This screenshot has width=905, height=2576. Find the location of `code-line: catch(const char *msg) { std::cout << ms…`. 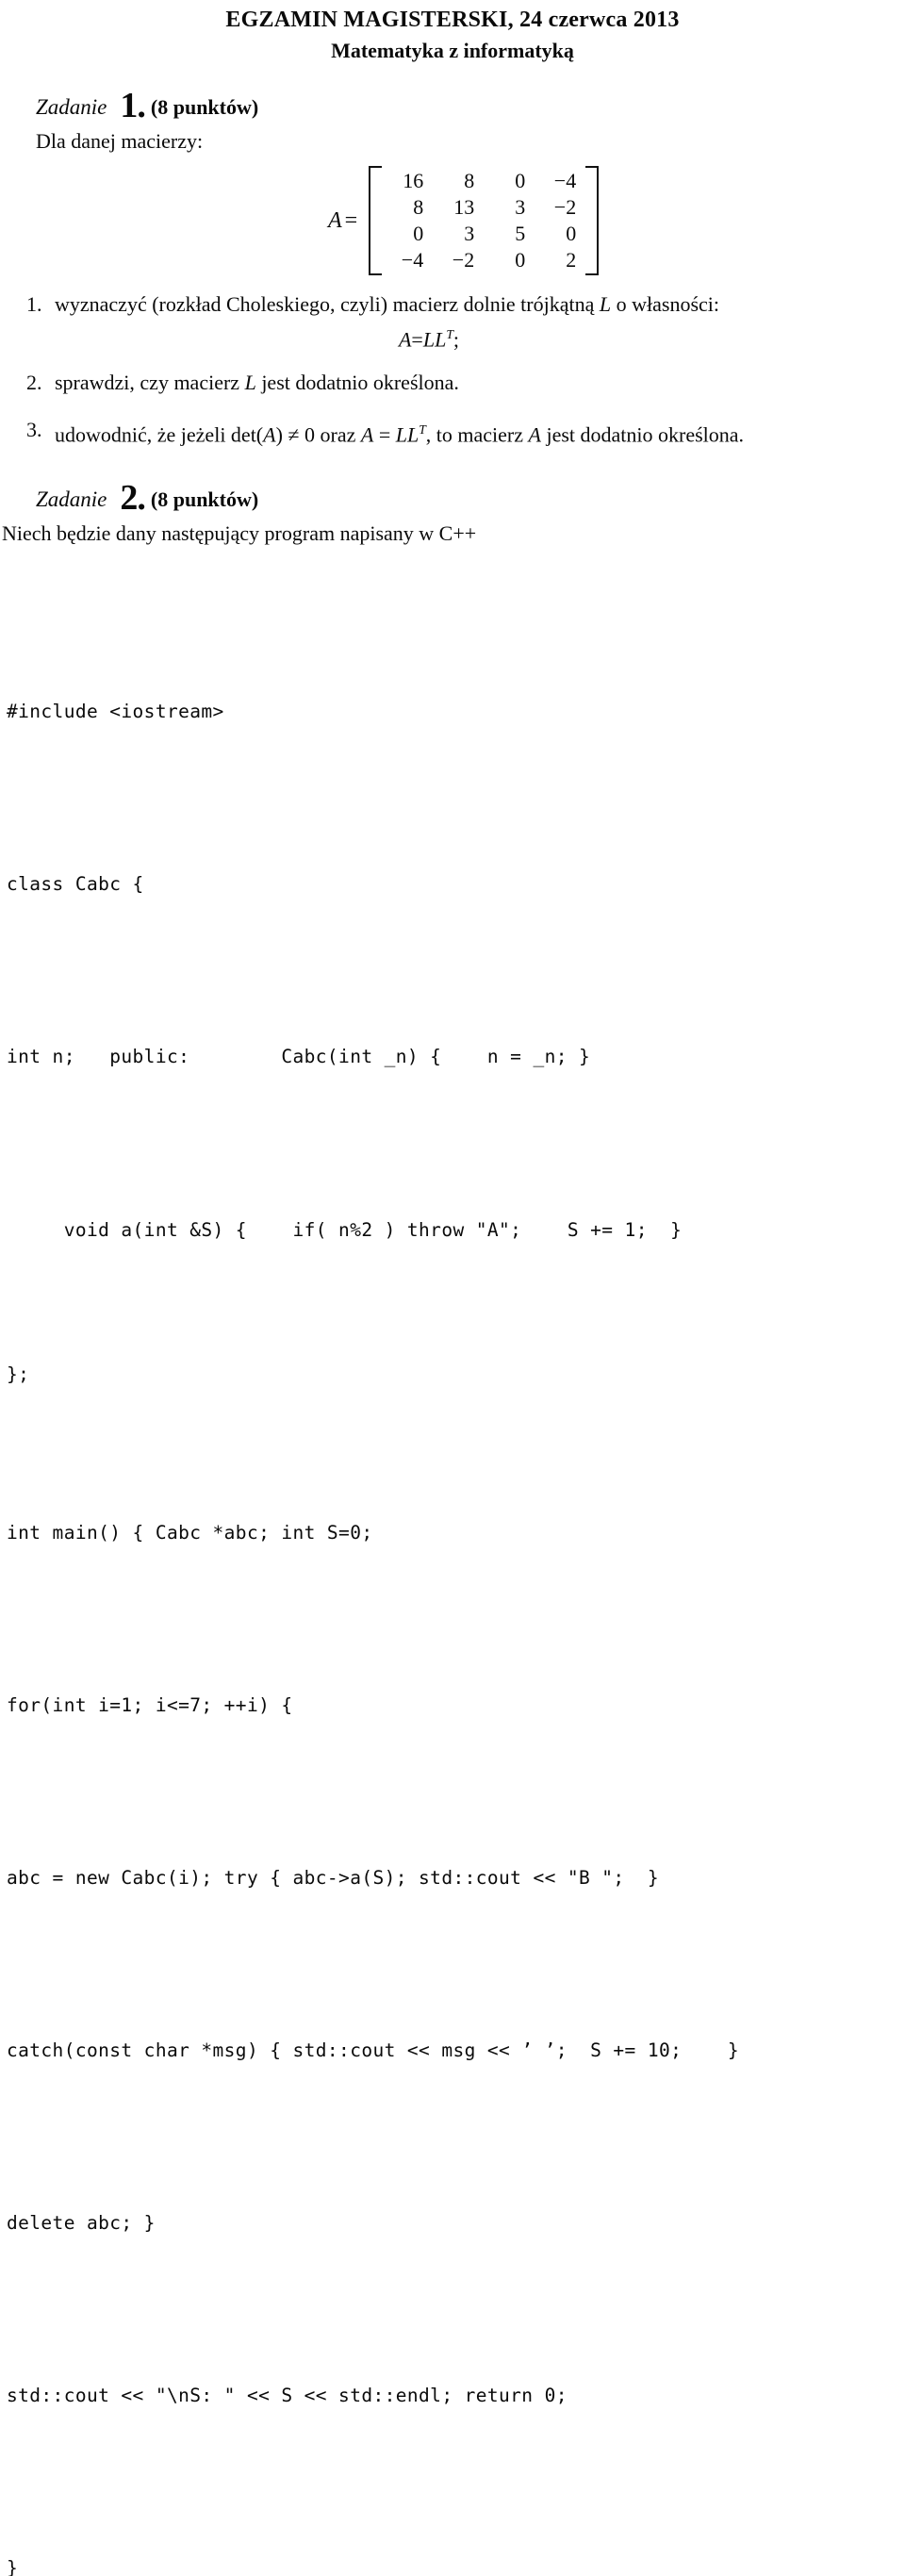

code-line: catch(const char *msg) { std::cout << ms… is located at coordinates (373, 2050).